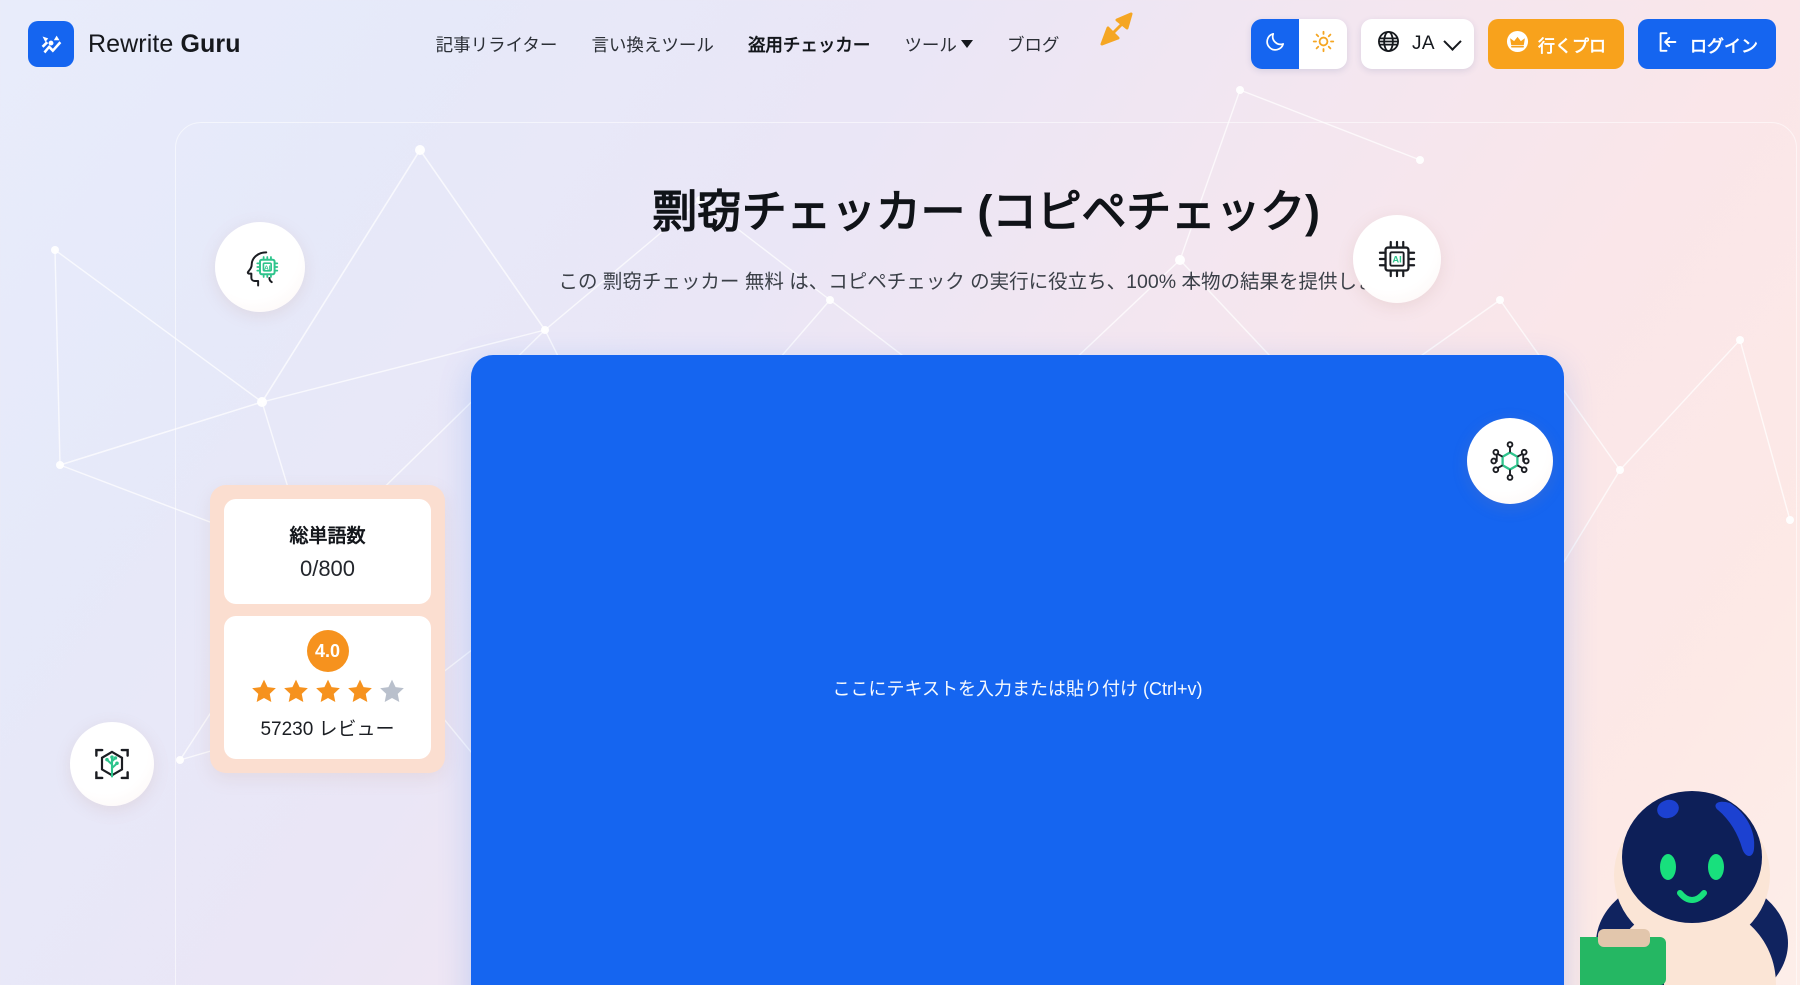 This screenshot has height=985, width=1800. I want to click on theme-toggle-dark, so click(1275, 44).